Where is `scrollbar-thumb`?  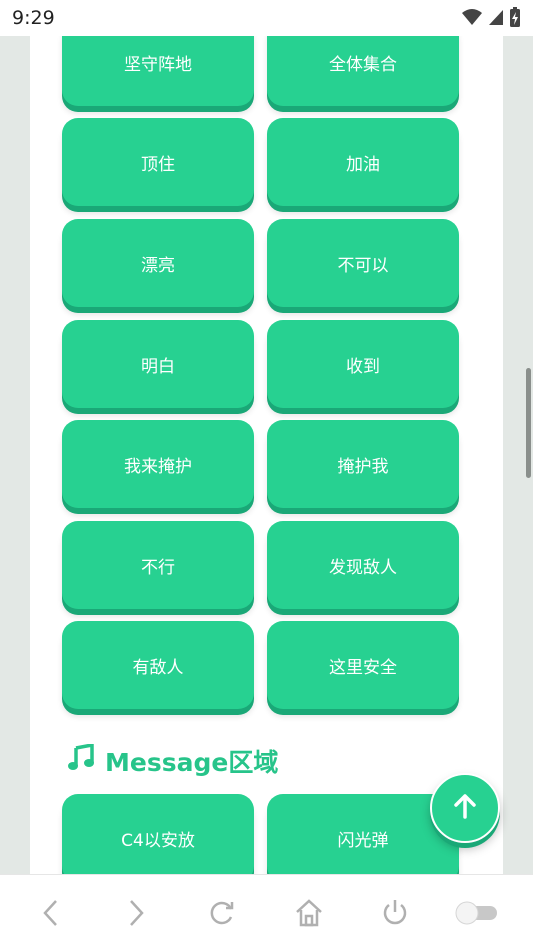 scrollbar-thumb is located at coordinates (528, 423).